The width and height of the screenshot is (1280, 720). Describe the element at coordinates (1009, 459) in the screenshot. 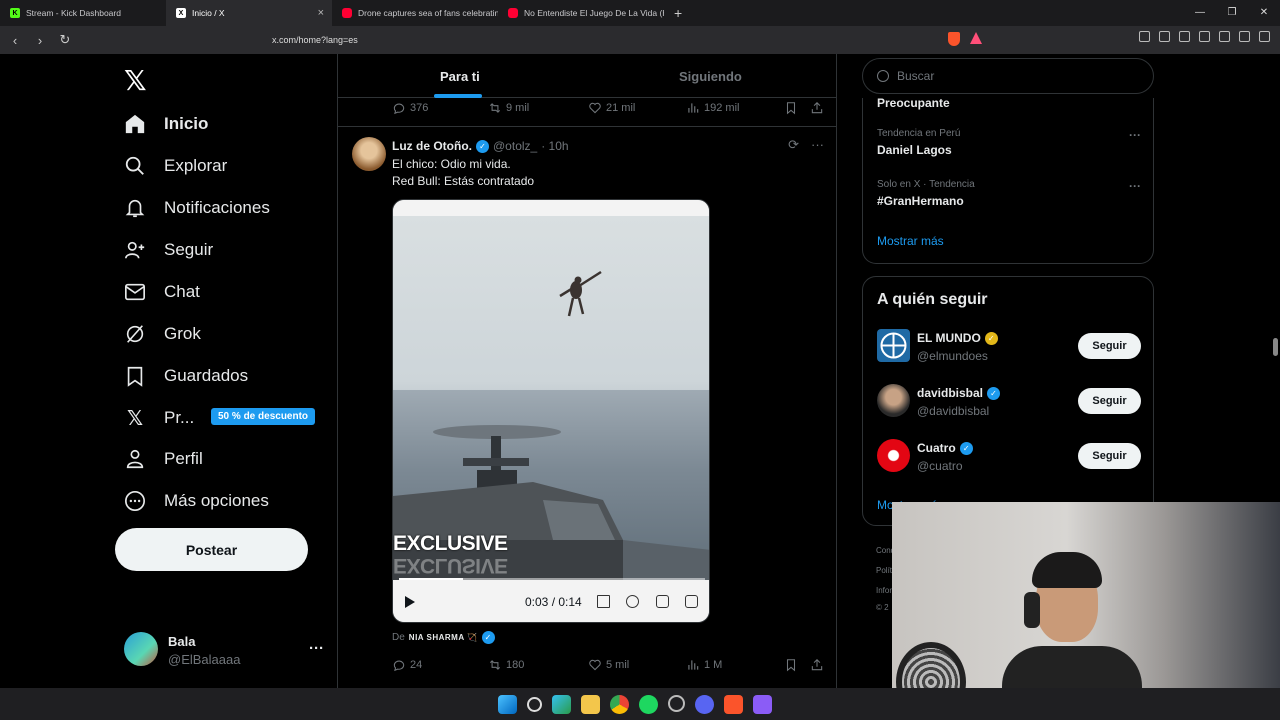

I see `follow-suggestion: Cuatro ✓ @cuatro Seguir` at that location.